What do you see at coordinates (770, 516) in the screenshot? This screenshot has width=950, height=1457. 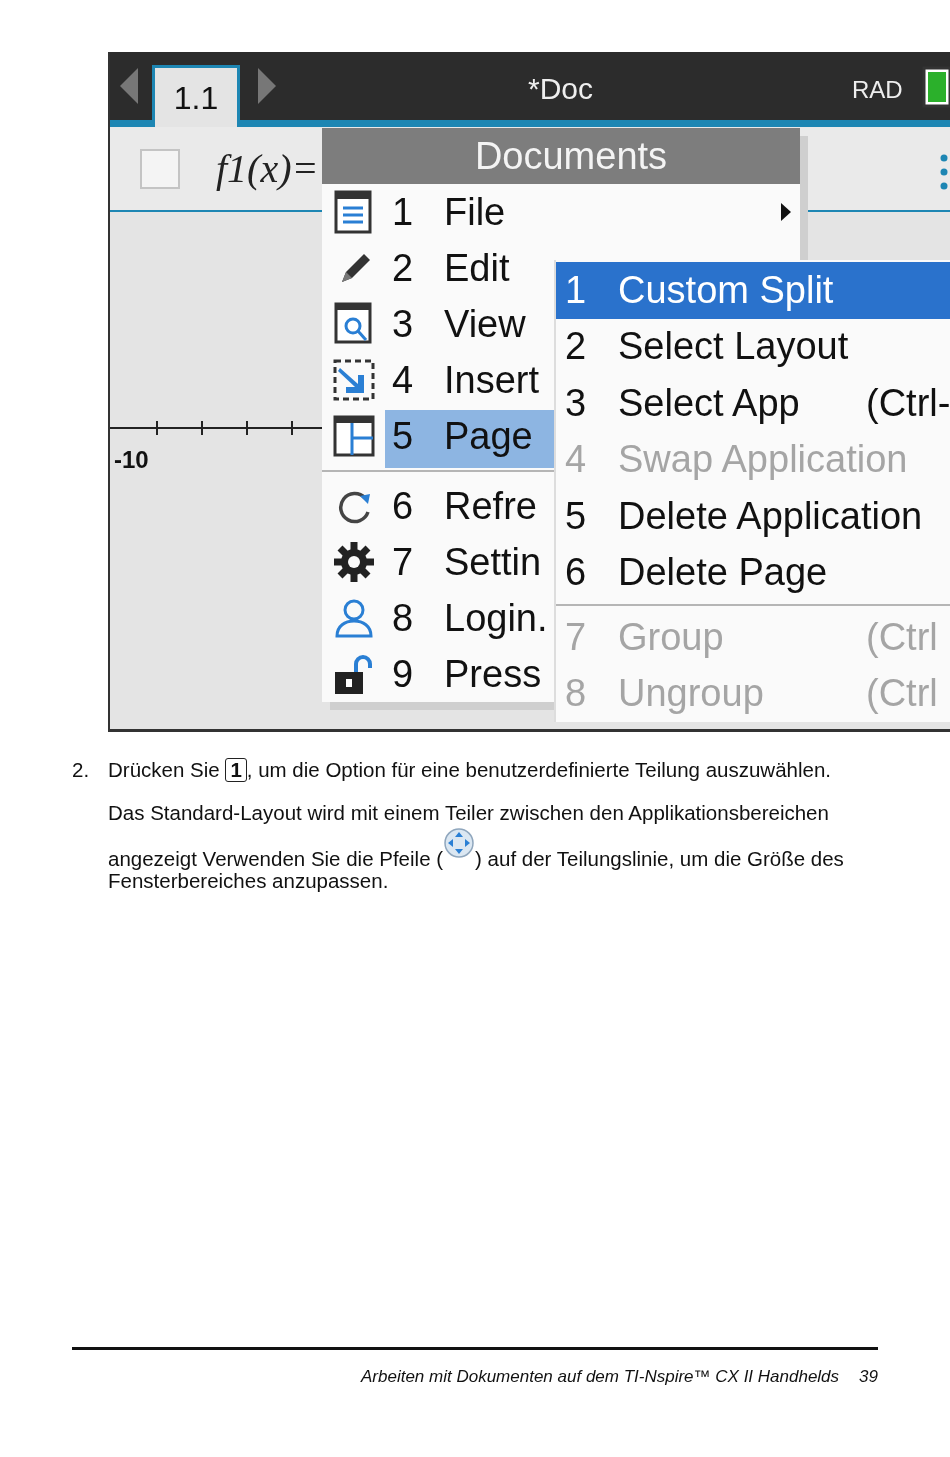 I see `item-label: Delete Application` at bounding box center [770, 516].